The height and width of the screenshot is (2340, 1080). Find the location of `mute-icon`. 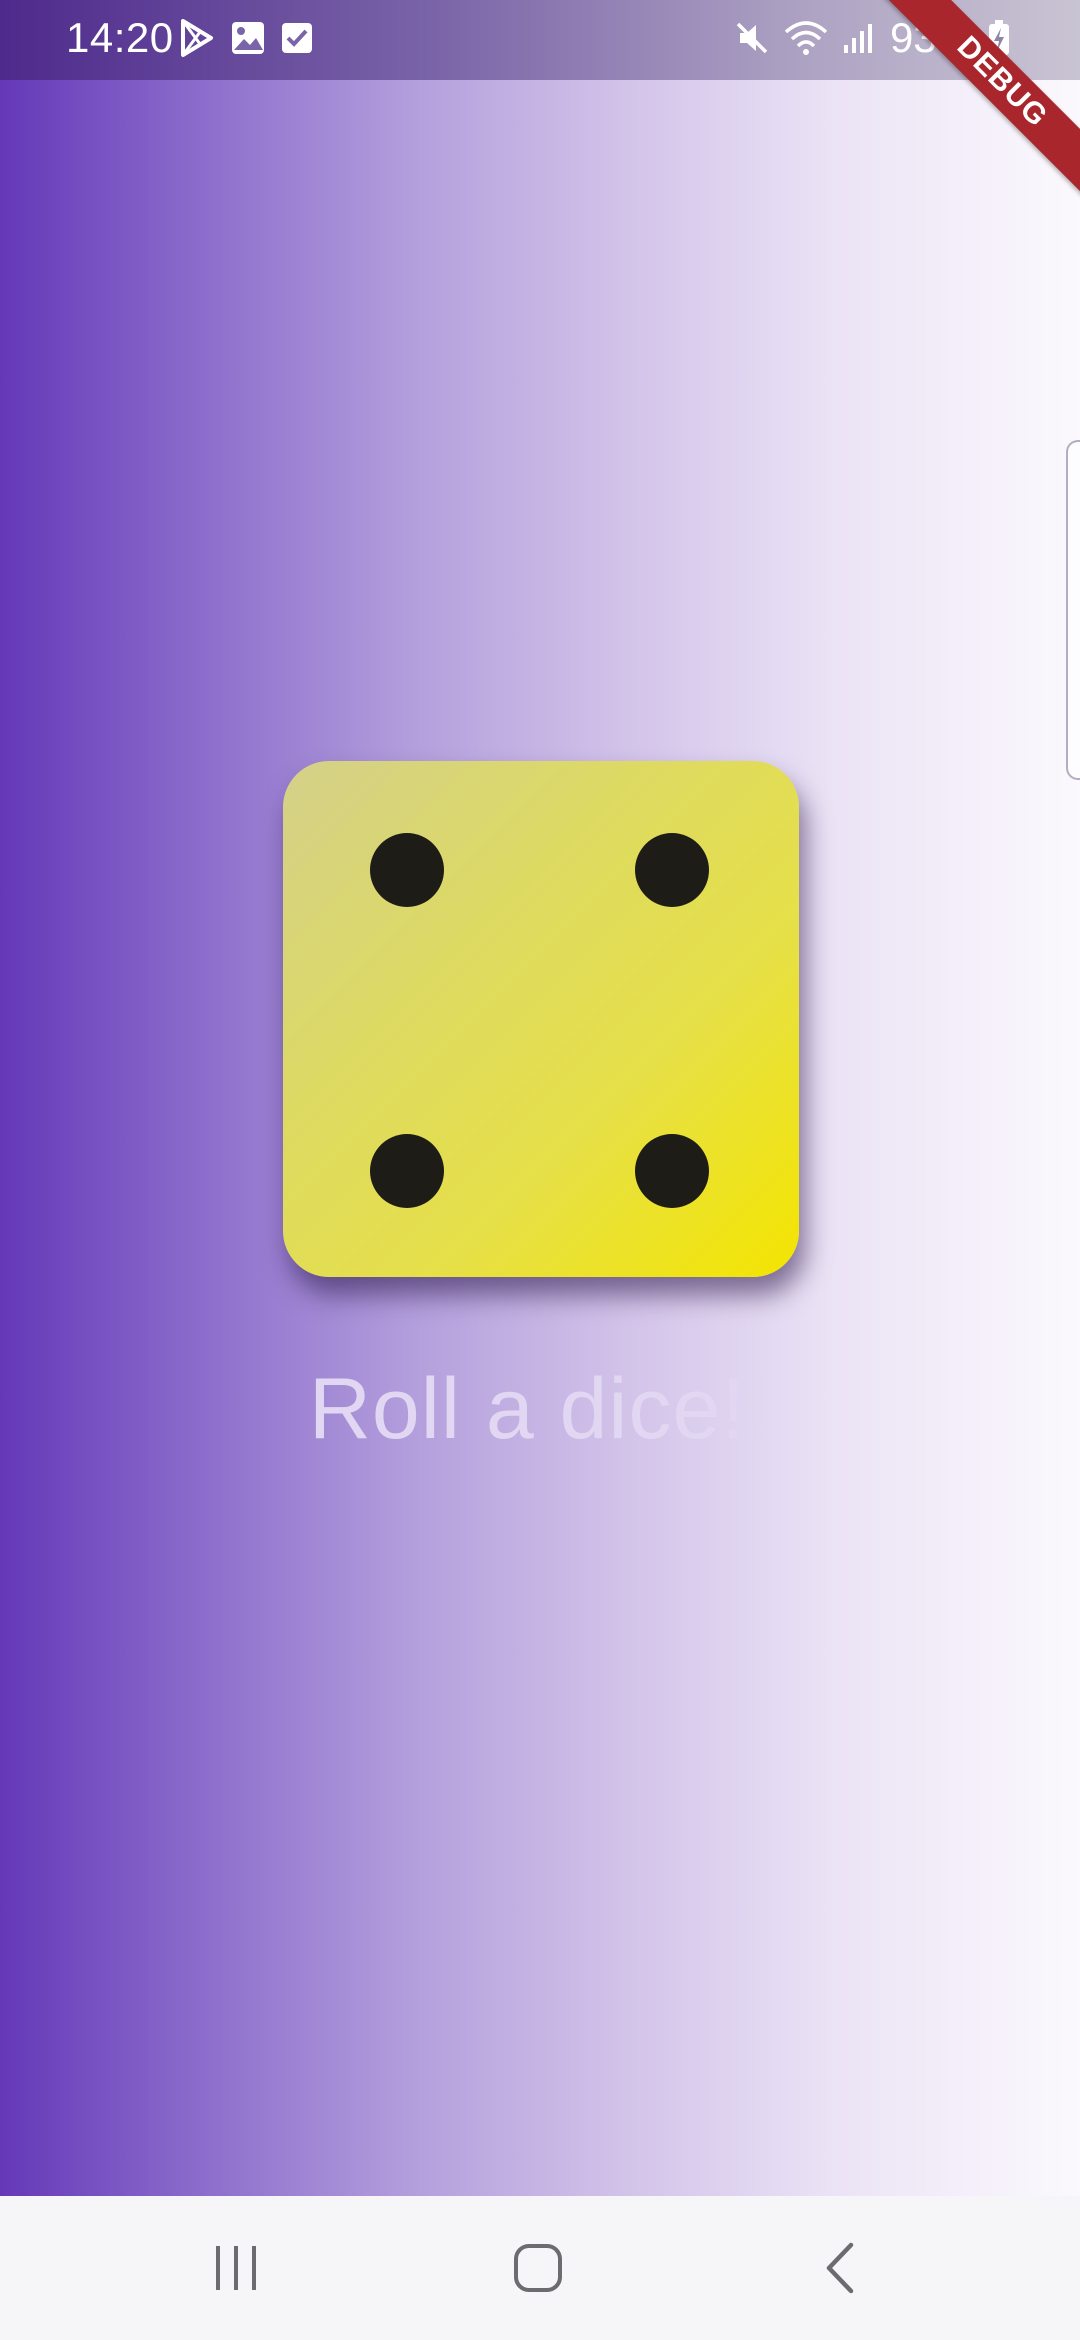

mute-icon is located at coordinates (752, 38).